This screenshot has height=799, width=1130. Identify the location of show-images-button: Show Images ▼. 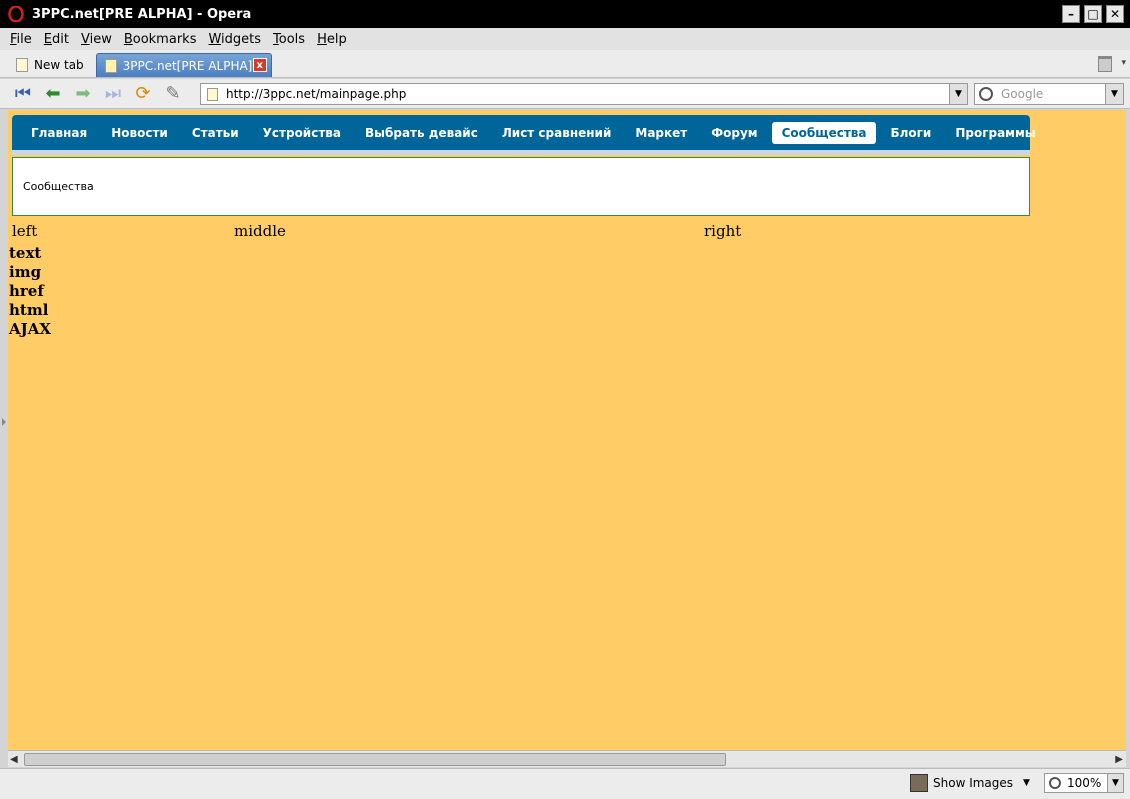
(970, 783).